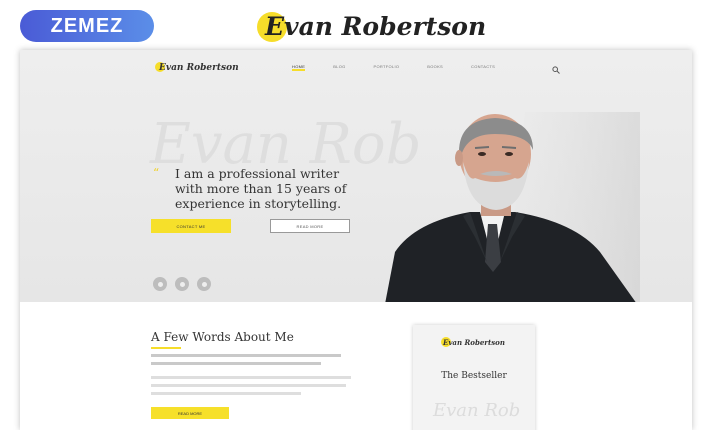 This screenshot has width=712, height=430. I want to click on brand-title: Evan Robertson, so click(370, 26).